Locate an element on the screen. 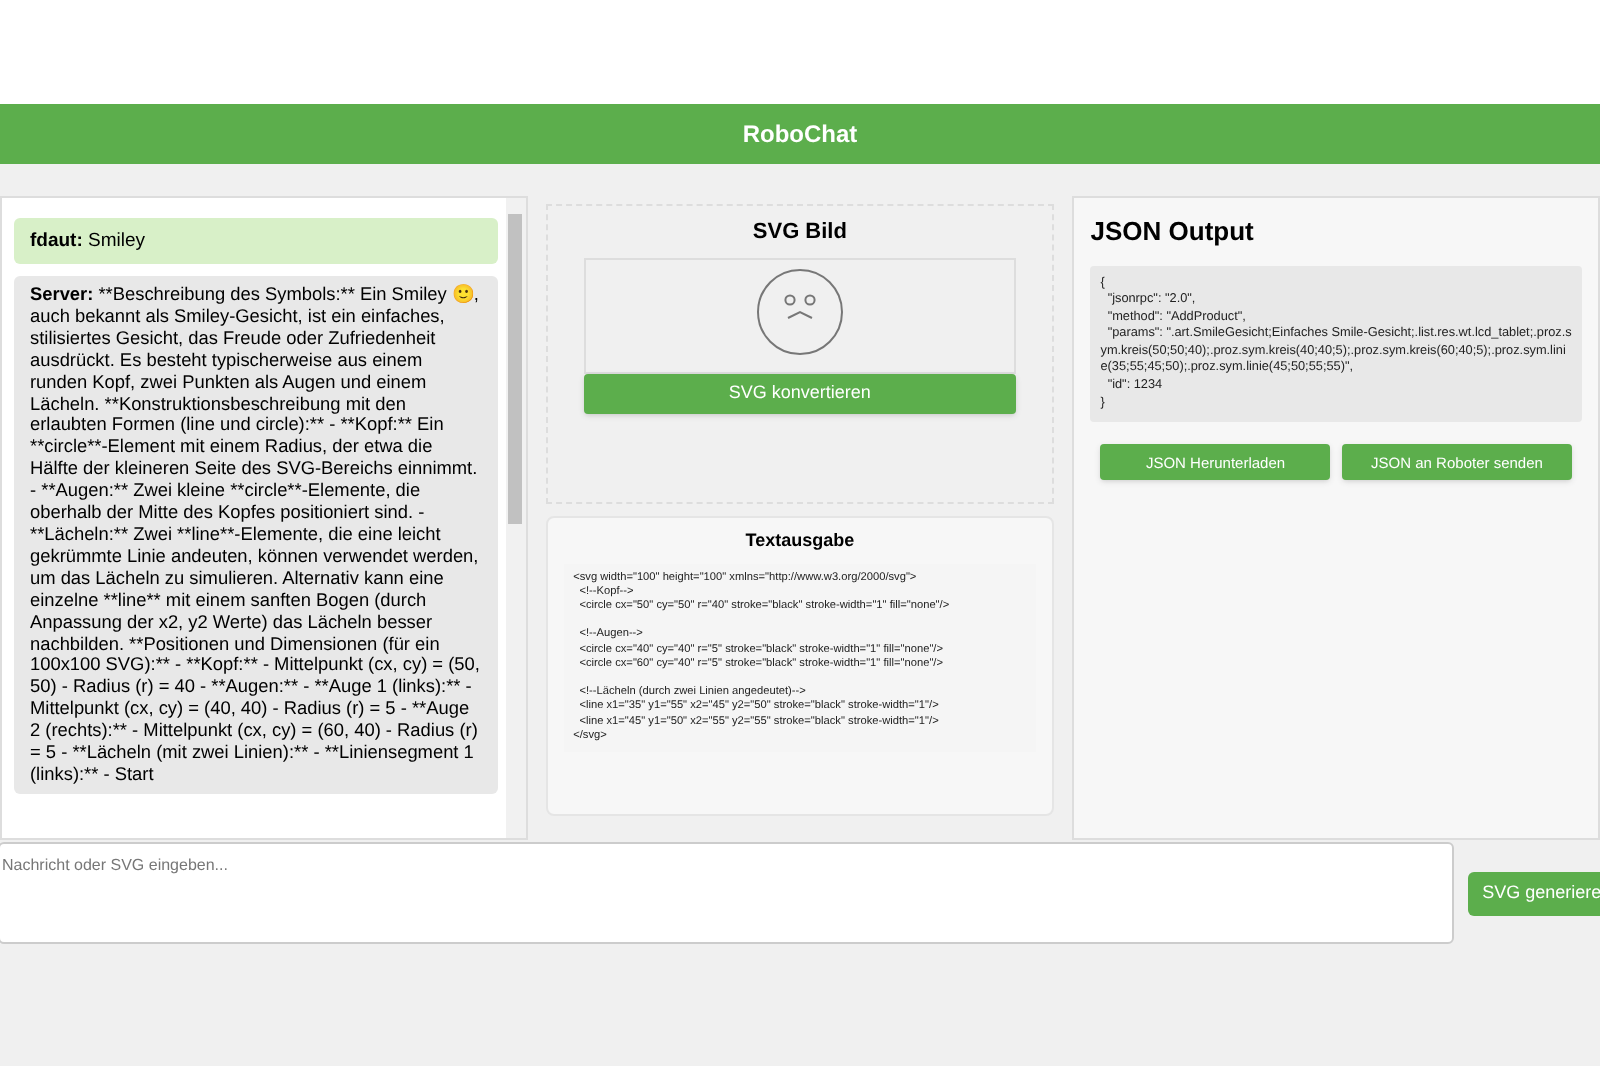  panel-title: JSON Output is located at coordinates (1173, 232).